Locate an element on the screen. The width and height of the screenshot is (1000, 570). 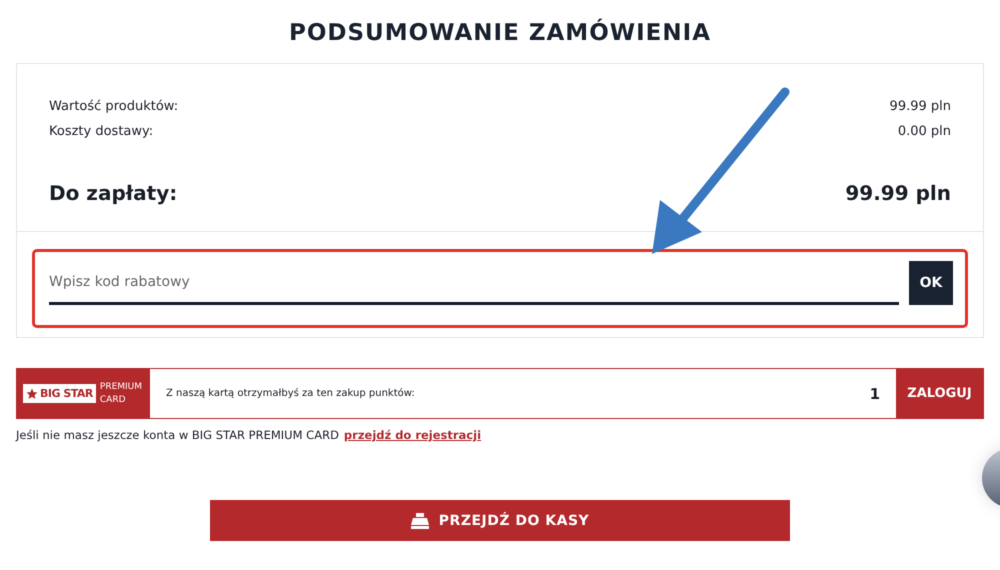
total-value: 99.99 pln is located at coordinates (898, 193).